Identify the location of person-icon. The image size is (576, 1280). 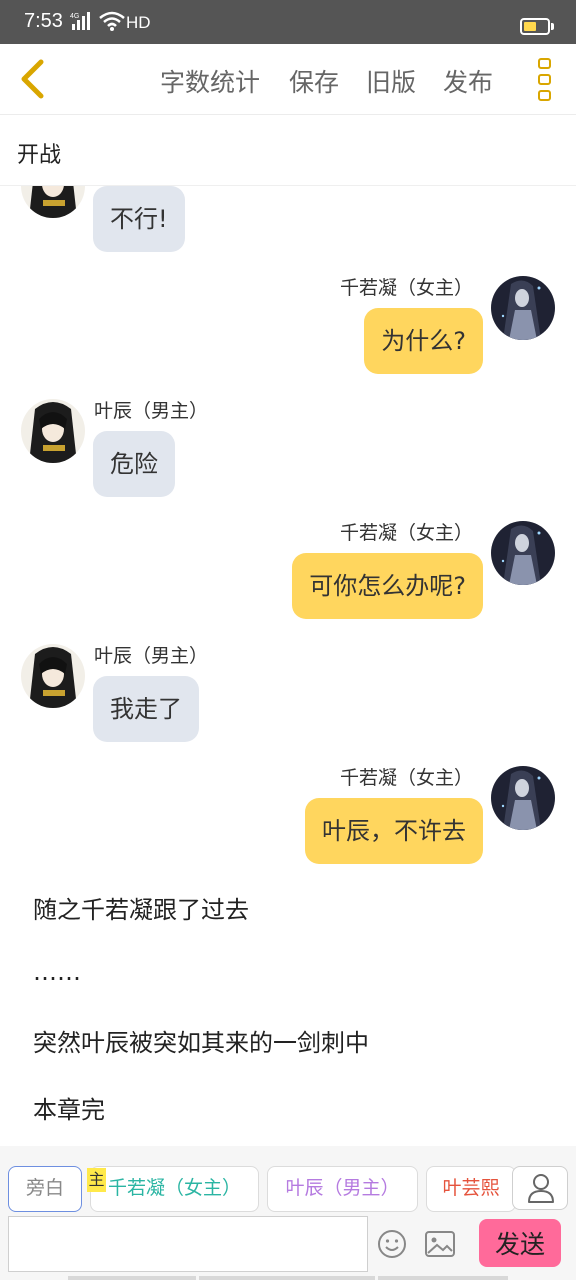
(541, 1188).